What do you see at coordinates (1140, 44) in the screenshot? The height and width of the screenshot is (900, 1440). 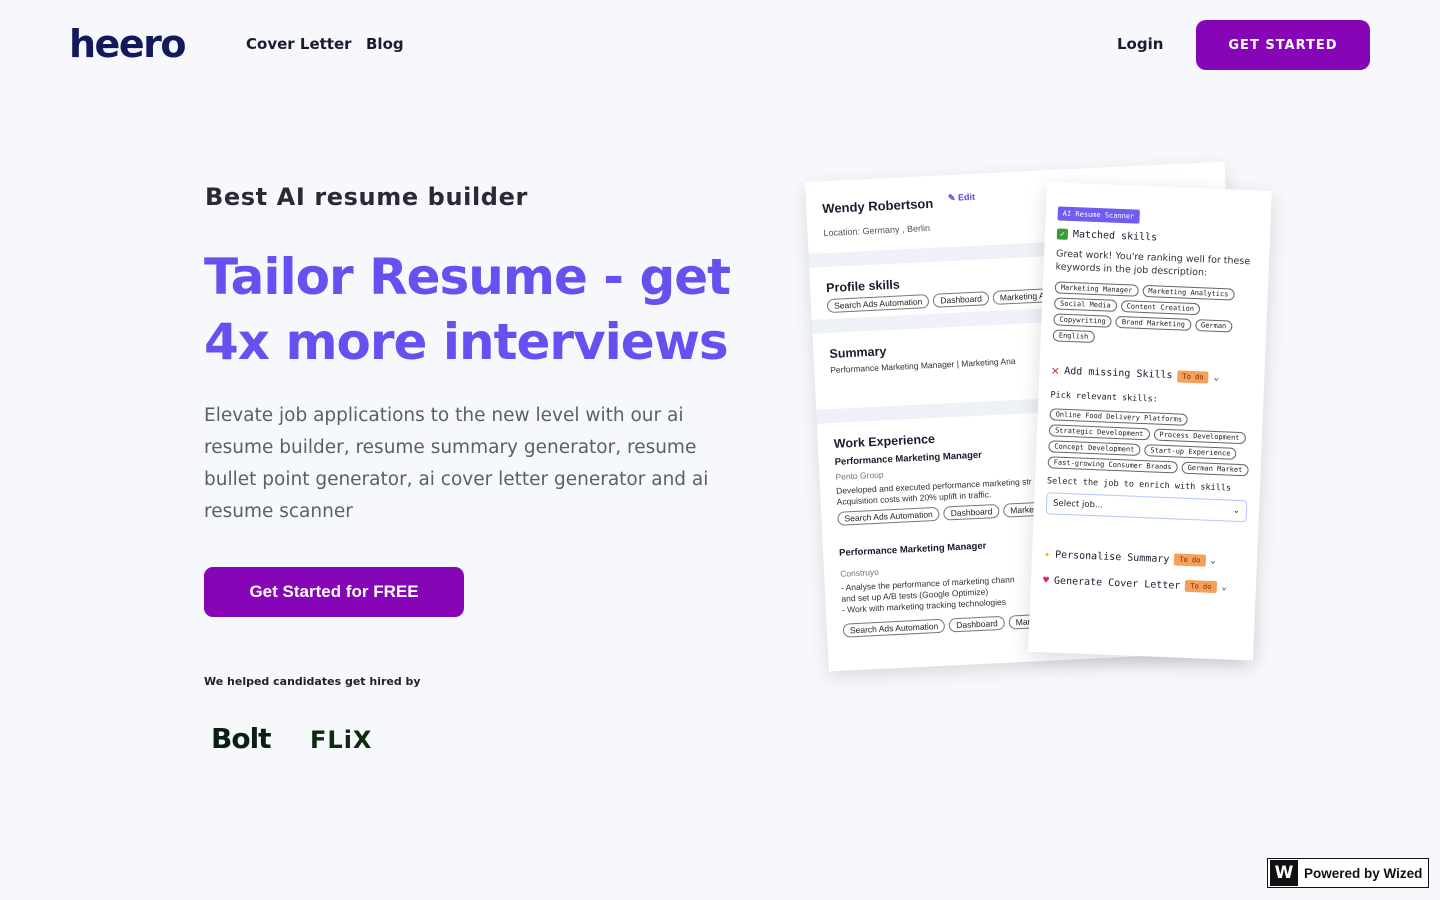 I see `login-link: Login` at bounding box center [1140, 44].